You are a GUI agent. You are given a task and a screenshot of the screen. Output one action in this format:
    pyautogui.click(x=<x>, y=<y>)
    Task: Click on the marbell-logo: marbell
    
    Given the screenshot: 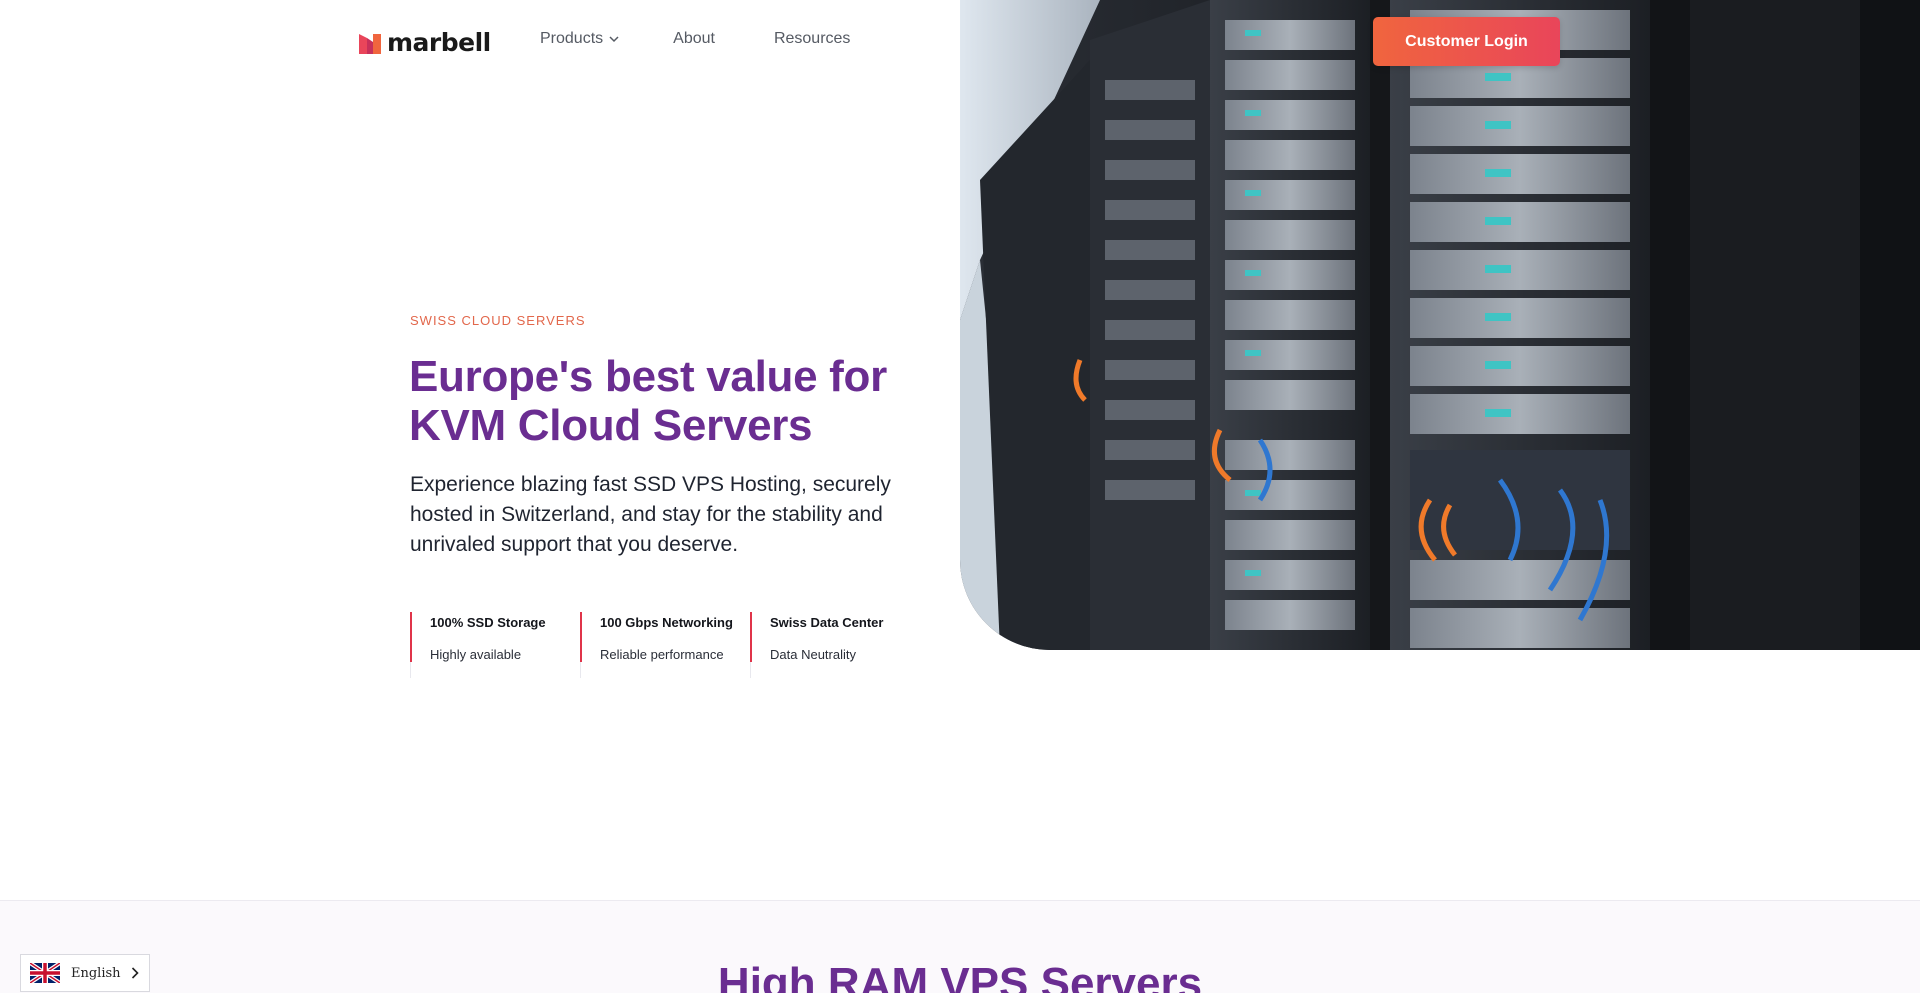 What is the action you would take?
    pyautogui.click(x=425, y=42)
    